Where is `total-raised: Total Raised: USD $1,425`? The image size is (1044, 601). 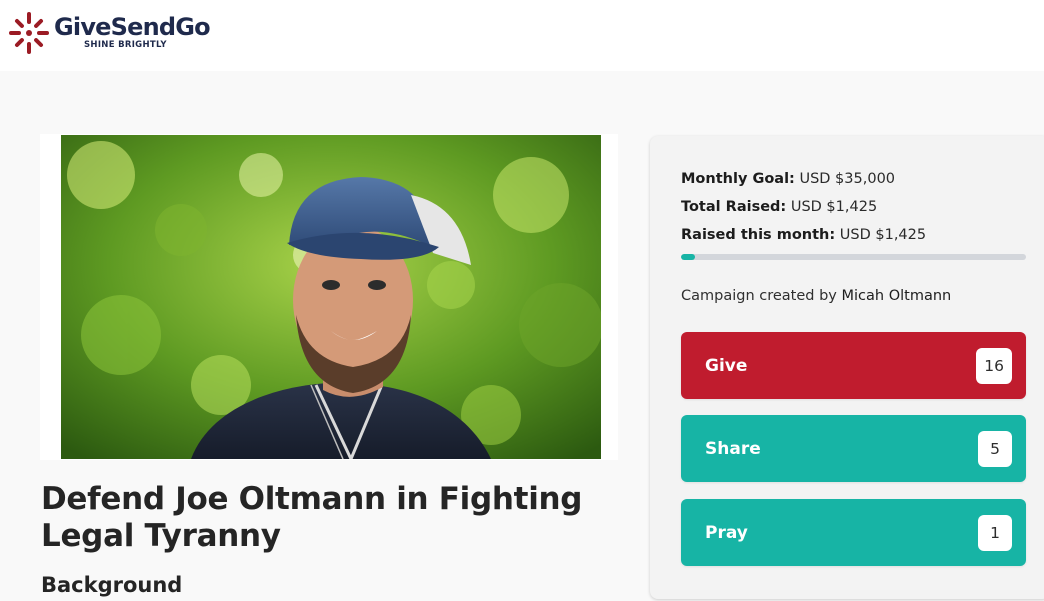 total-raised: Total Raised: USD $1,425 is located at coordinates (779, 207).